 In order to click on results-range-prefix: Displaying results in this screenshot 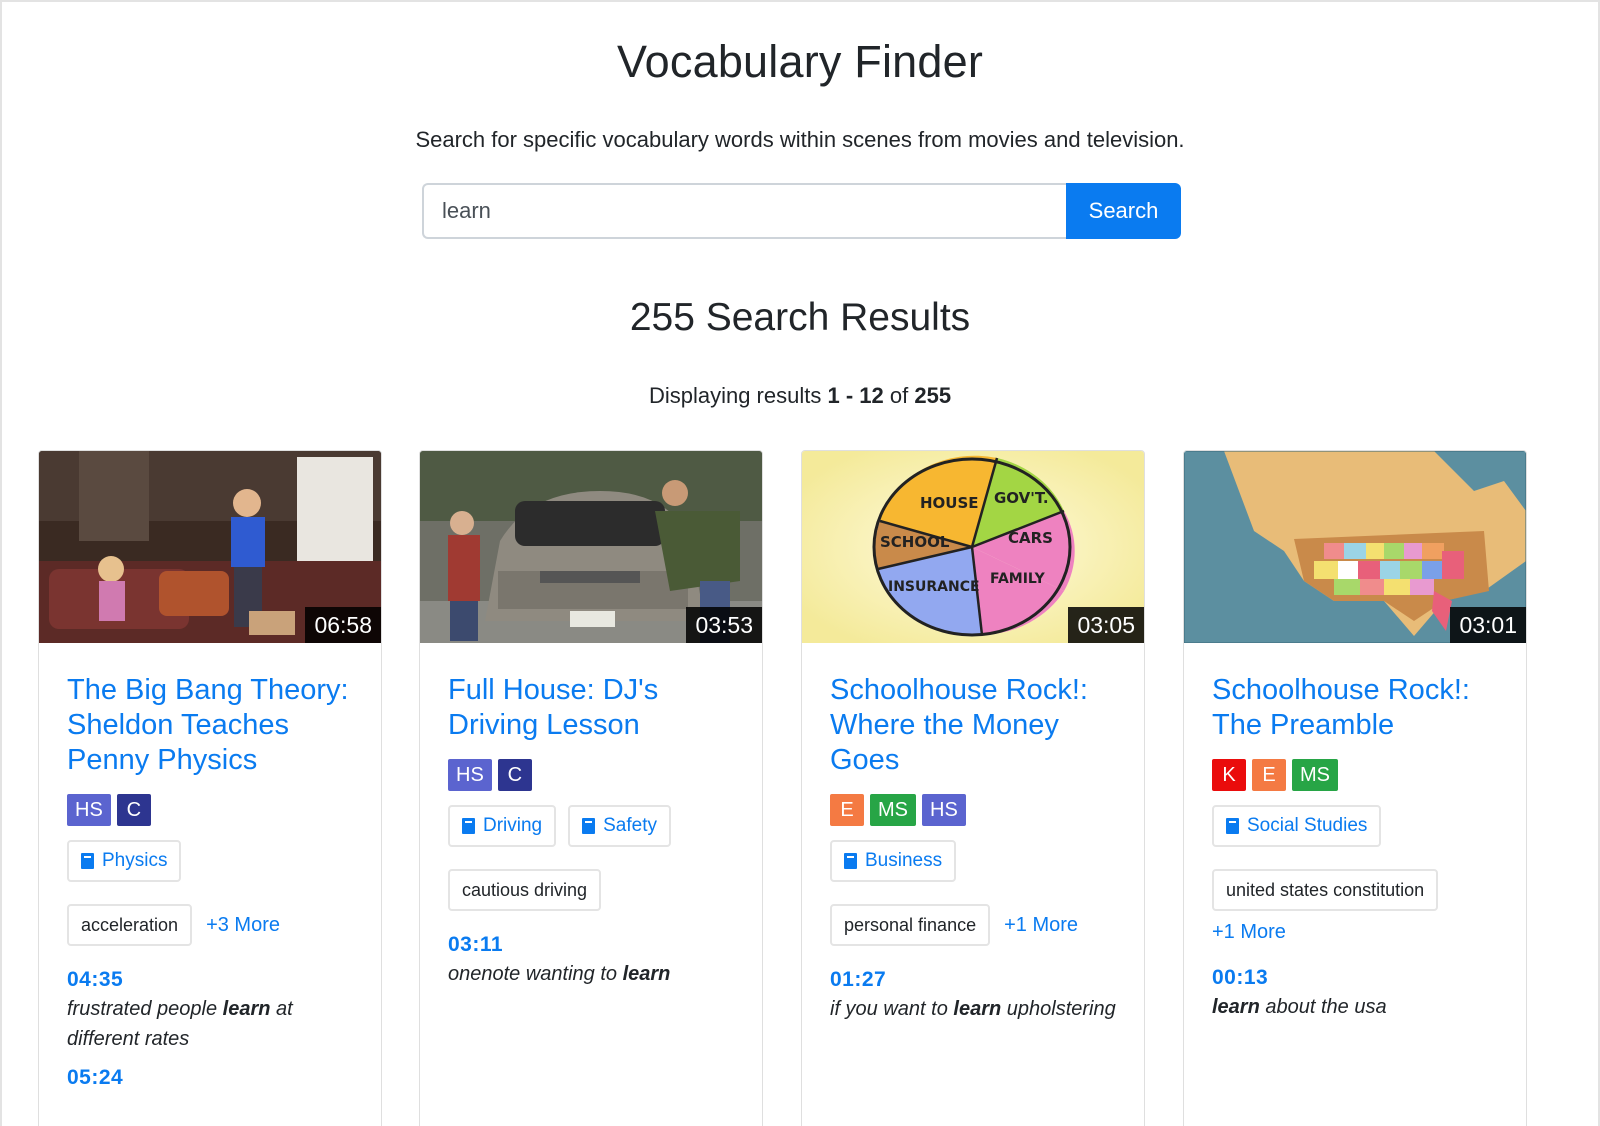, I will do `click(735, 395)`.